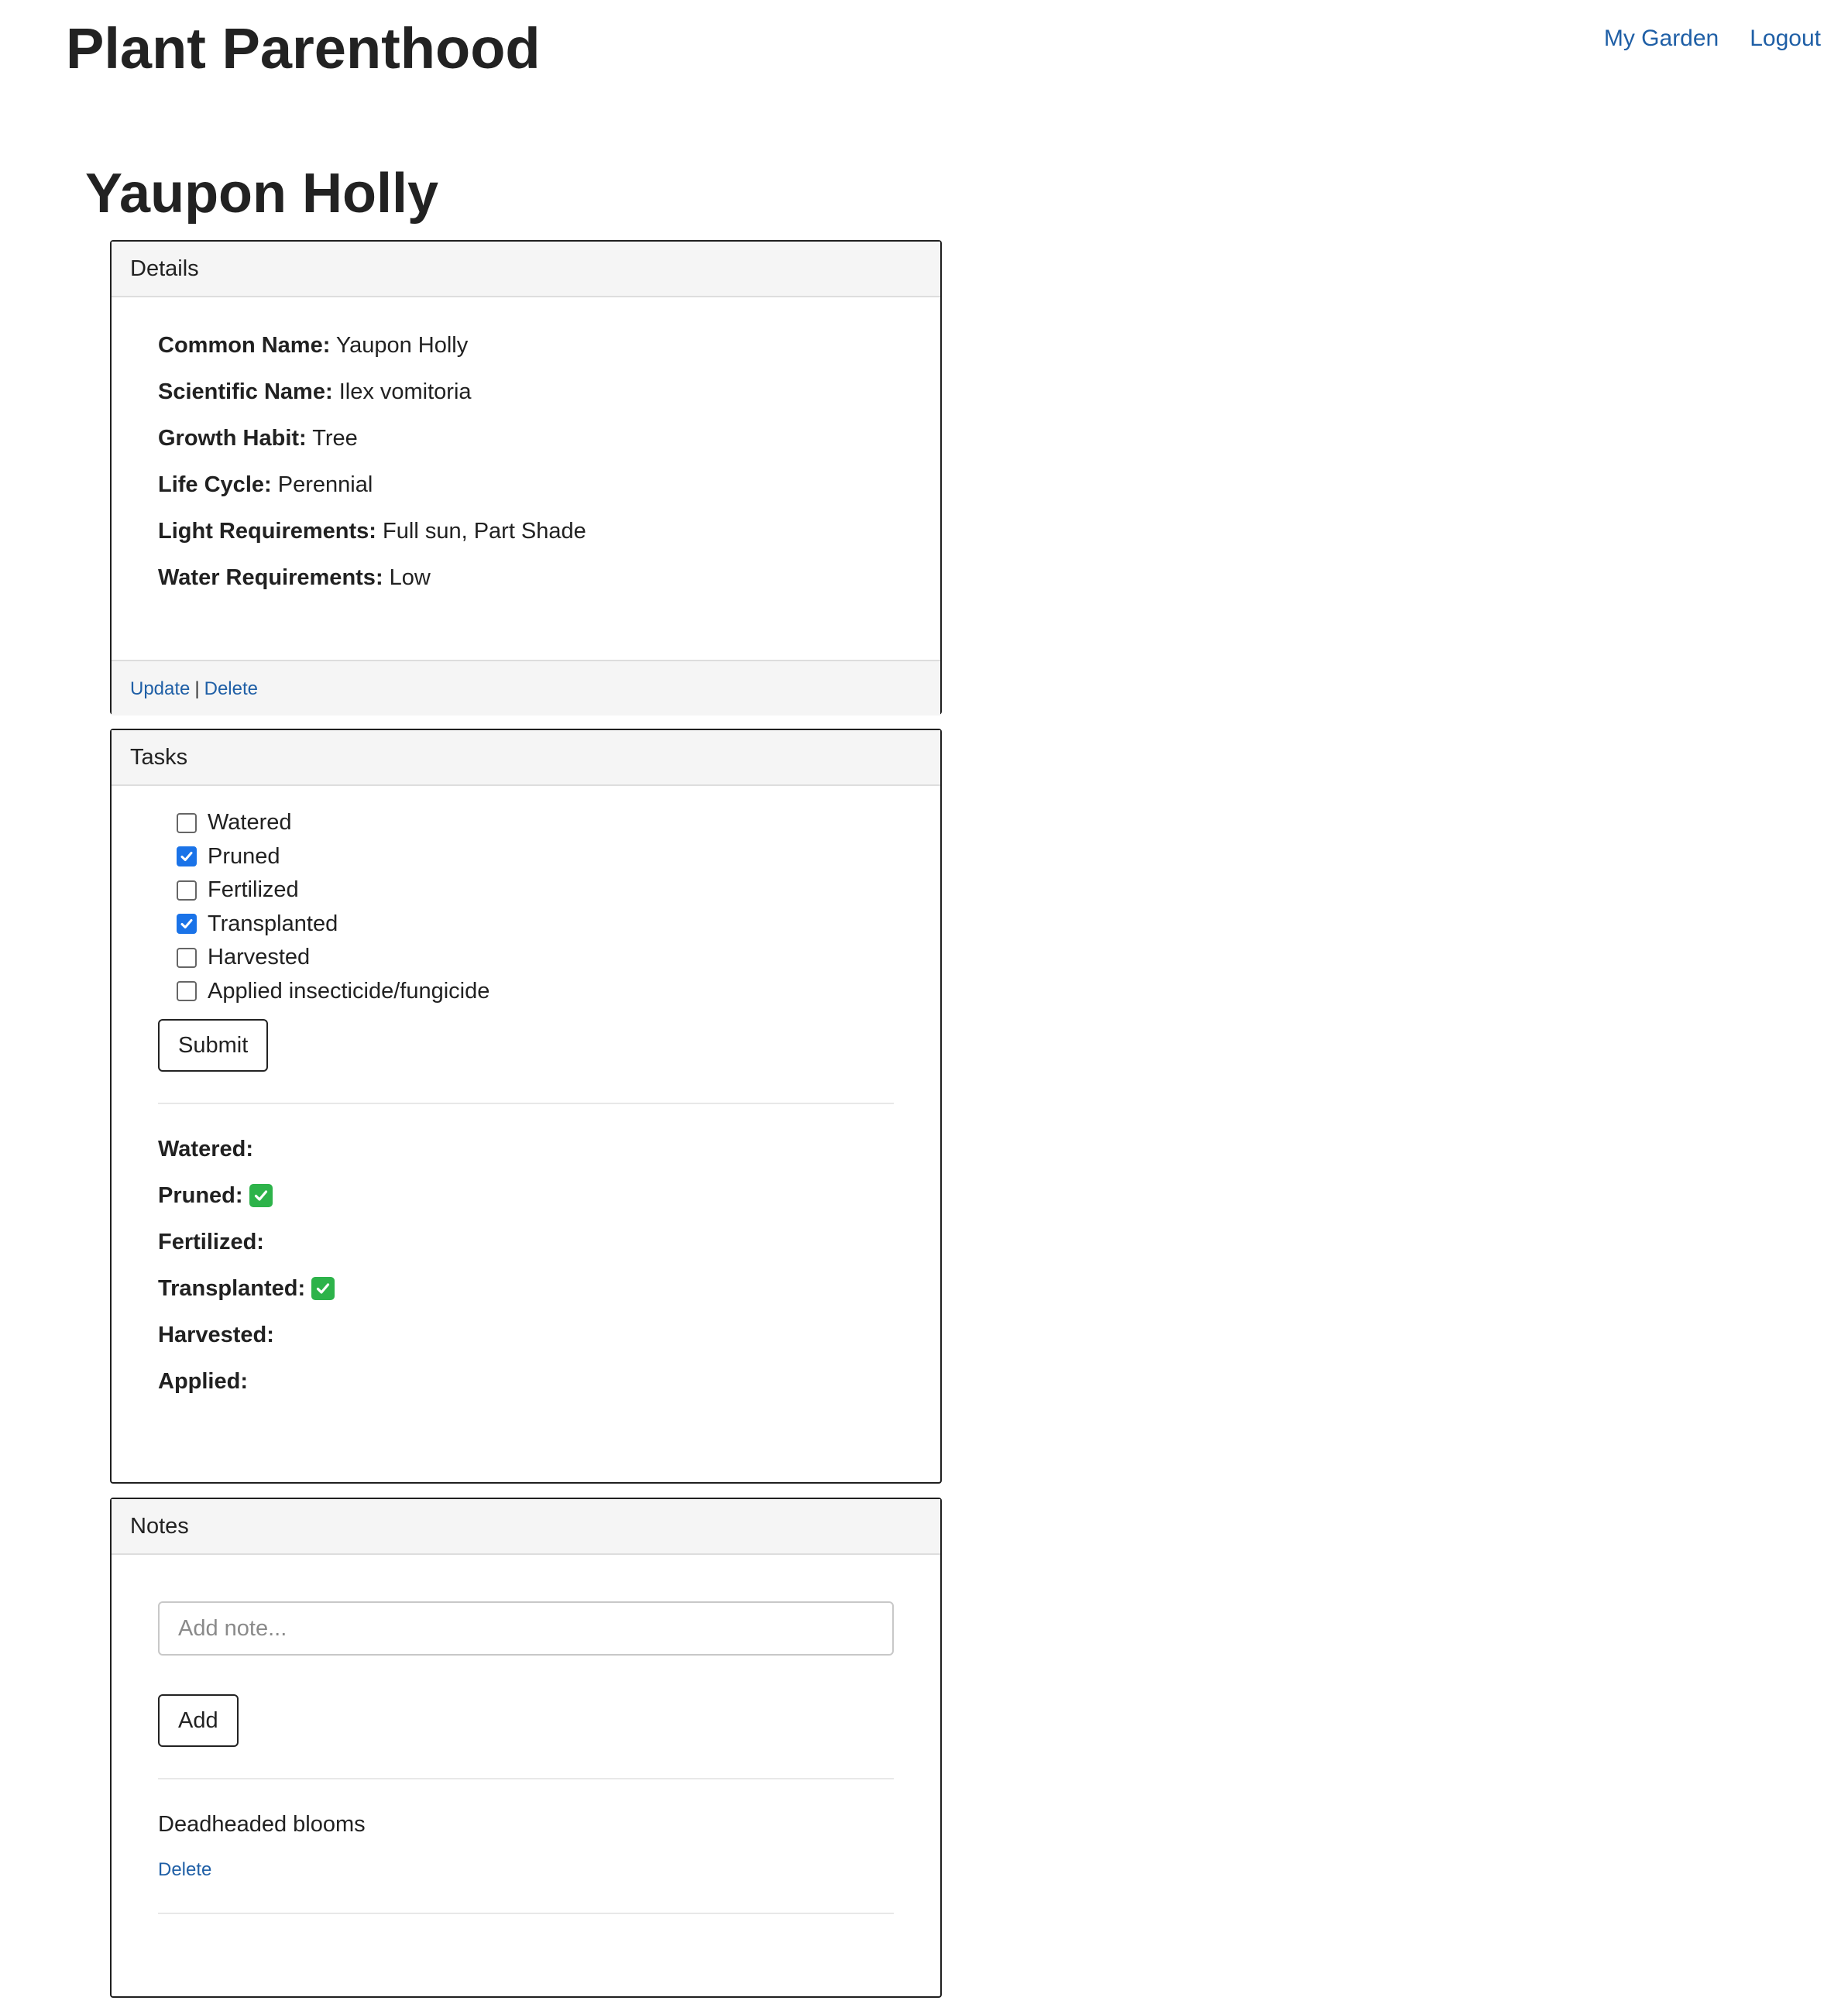 The width and height of the screenshot is (1848, 2004). Describe the element at coordinates (184, 1869) in the screenshot. I see `delete-note-link: Delete` at that location.